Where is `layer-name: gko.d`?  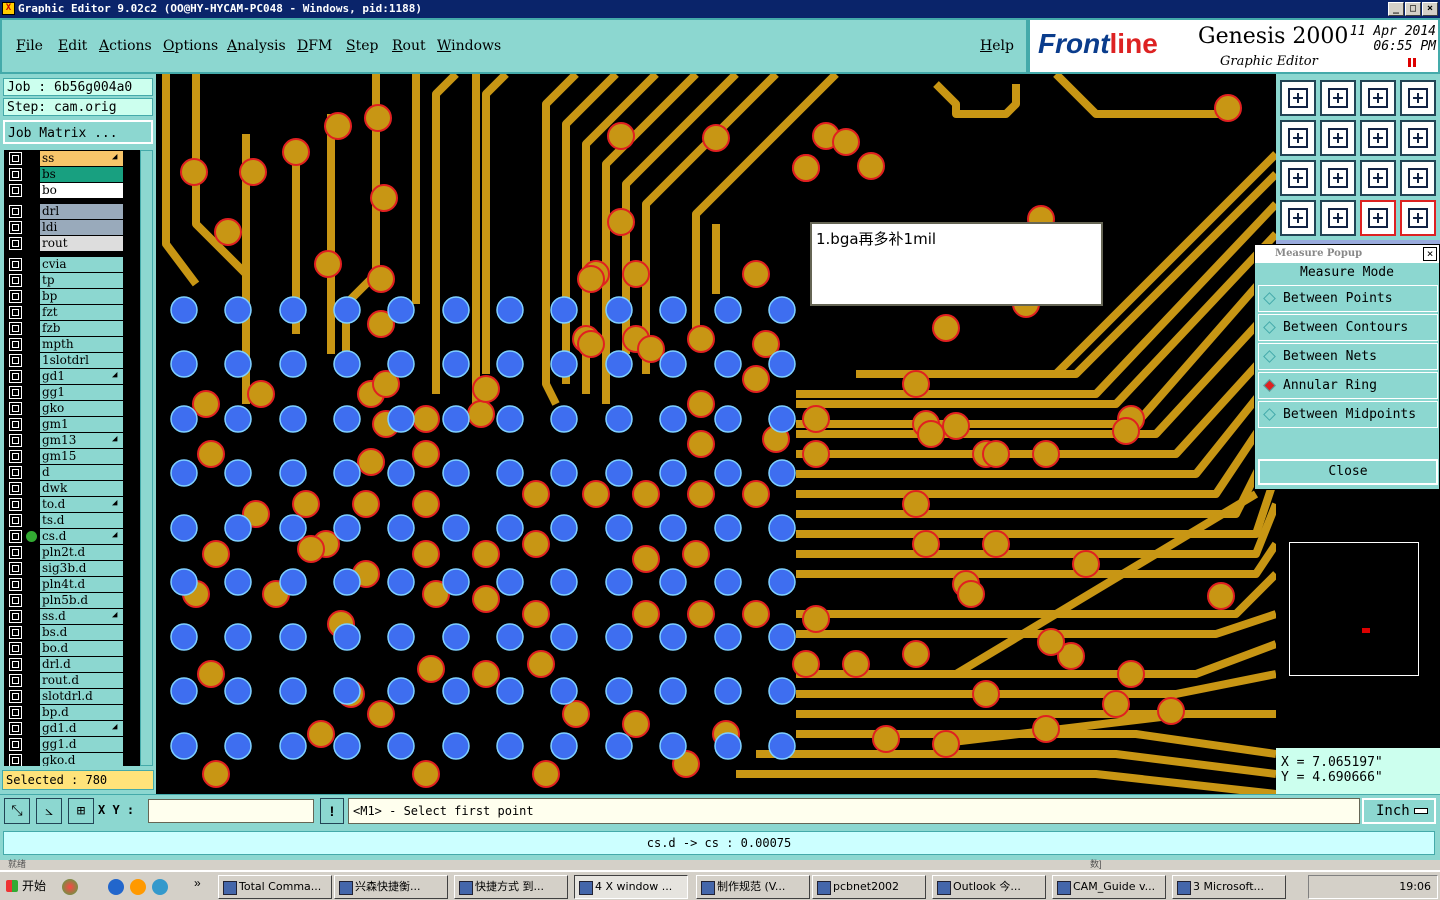
layer-name: gko.d is located at coordinates (81, 759).